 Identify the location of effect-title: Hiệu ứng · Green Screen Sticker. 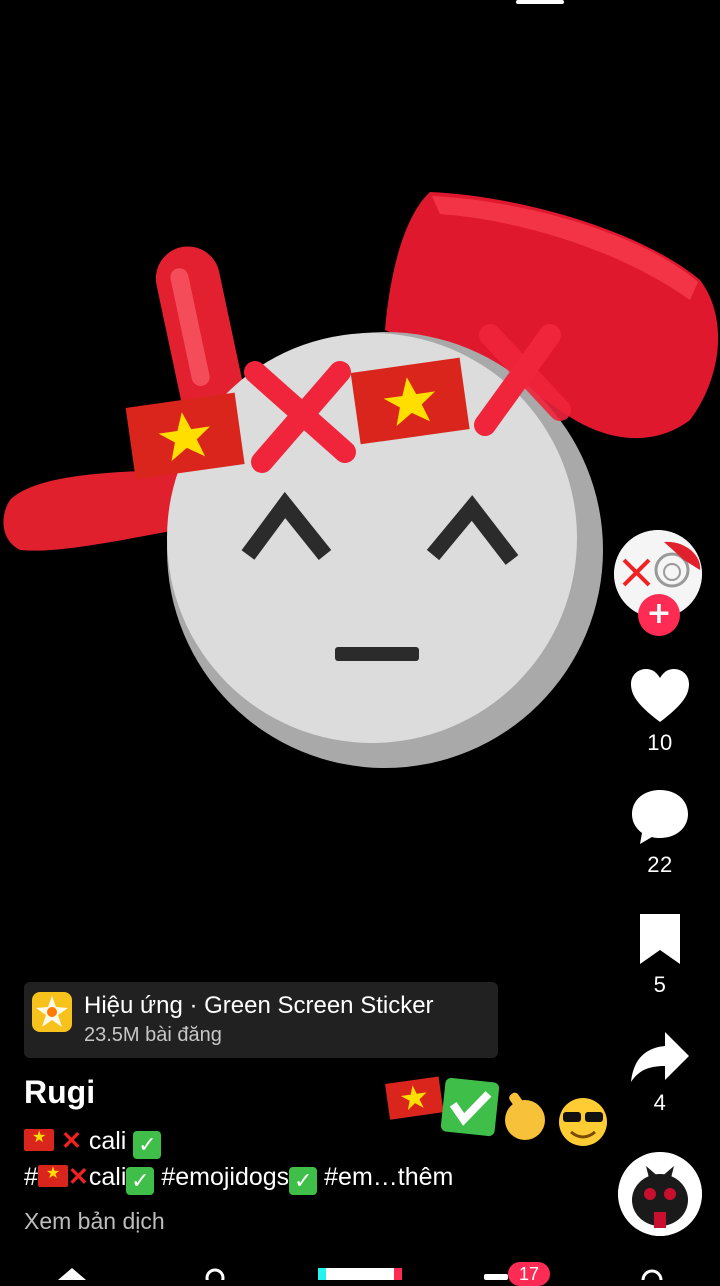
(259, 1005).